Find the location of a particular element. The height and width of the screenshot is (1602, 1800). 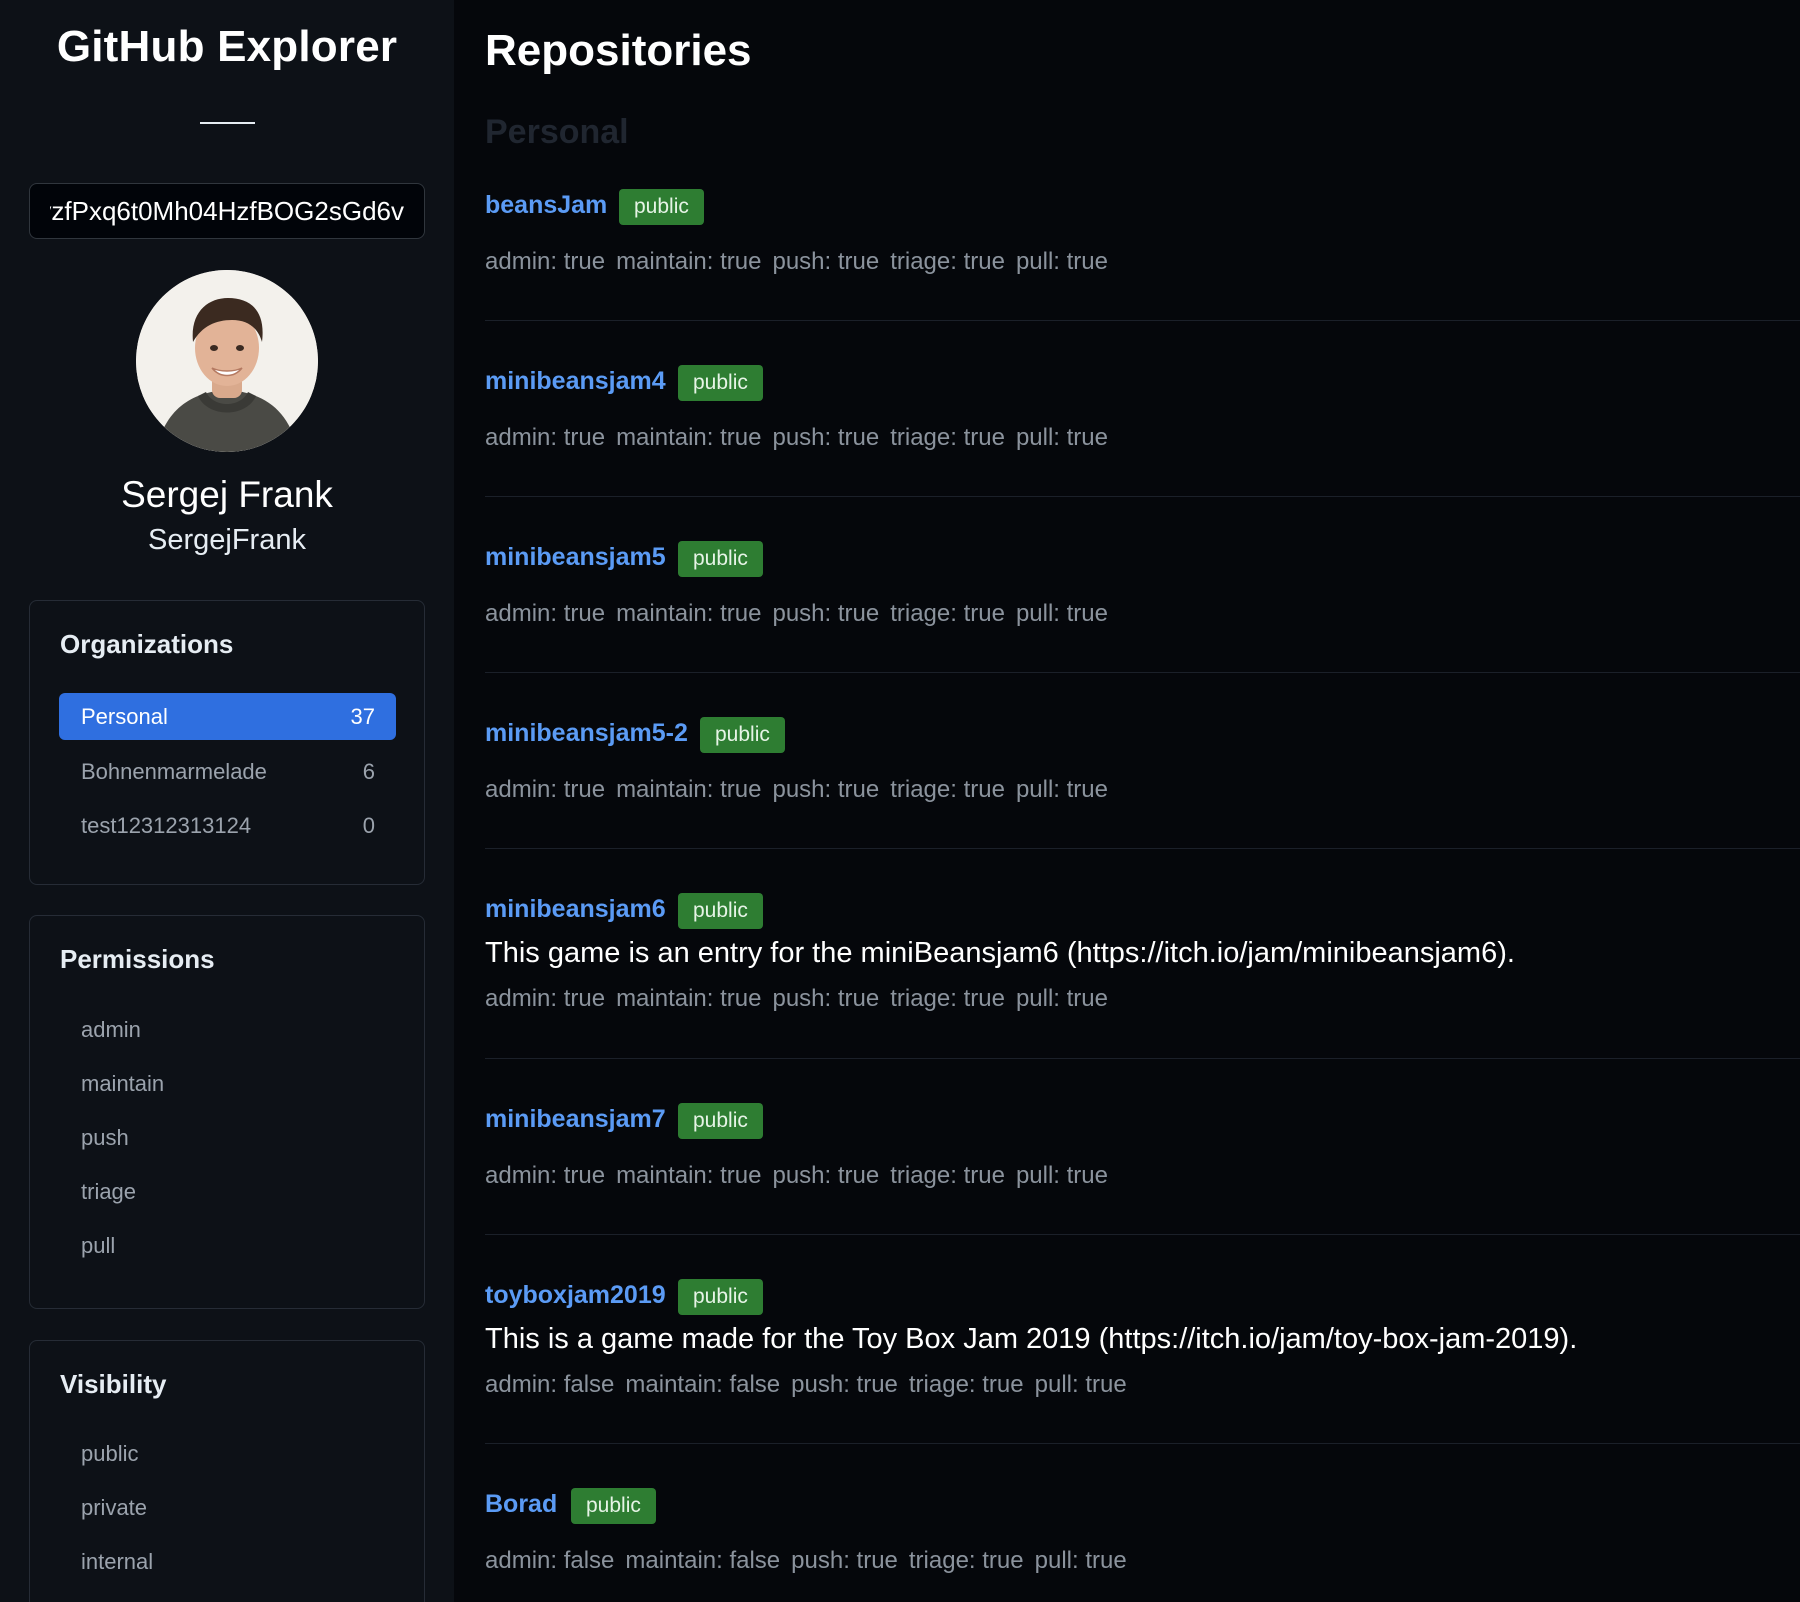

avatar-portrait-icon is located at coordinates (227, 361).